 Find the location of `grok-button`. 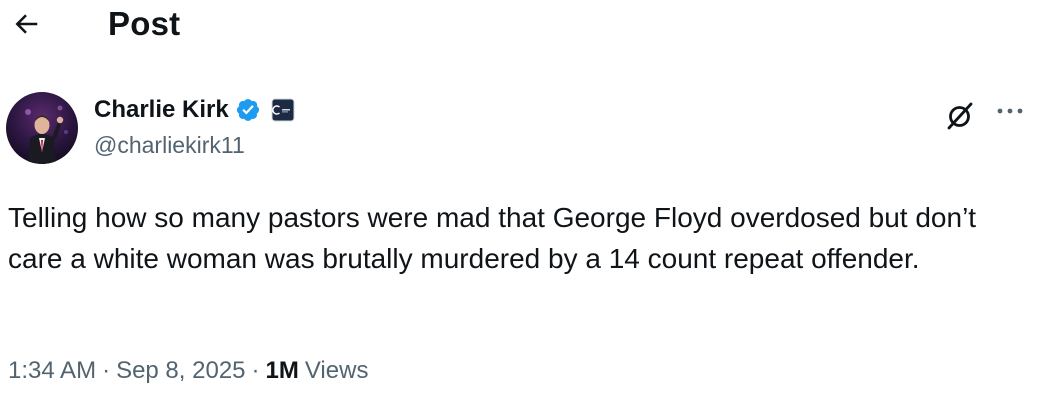

grok-button is located at coordinates (960, 116).